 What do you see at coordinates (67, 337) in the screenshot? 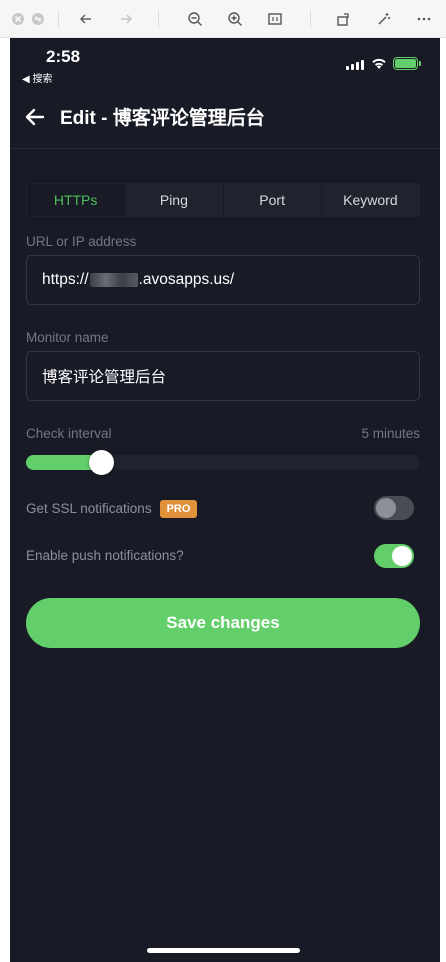
I see `monitor-name-label: Monitor name` at bounding box center [67, 337].